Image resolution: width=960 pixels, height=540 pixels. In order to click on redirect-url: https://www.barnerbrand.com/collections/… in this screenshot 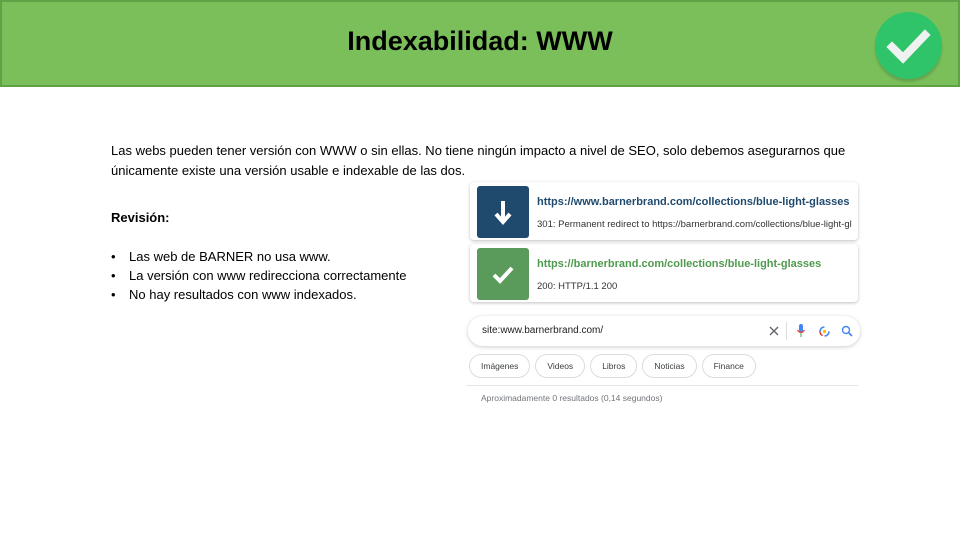, I will do `click(693, 202)`.